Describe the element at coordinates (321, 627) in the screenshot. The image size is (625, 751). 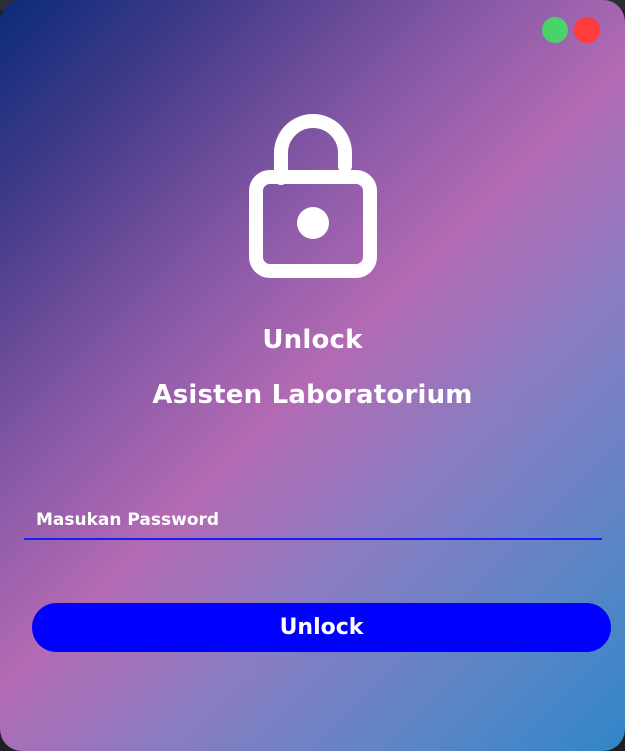
I see `unlock-button: Unlock` at that location.